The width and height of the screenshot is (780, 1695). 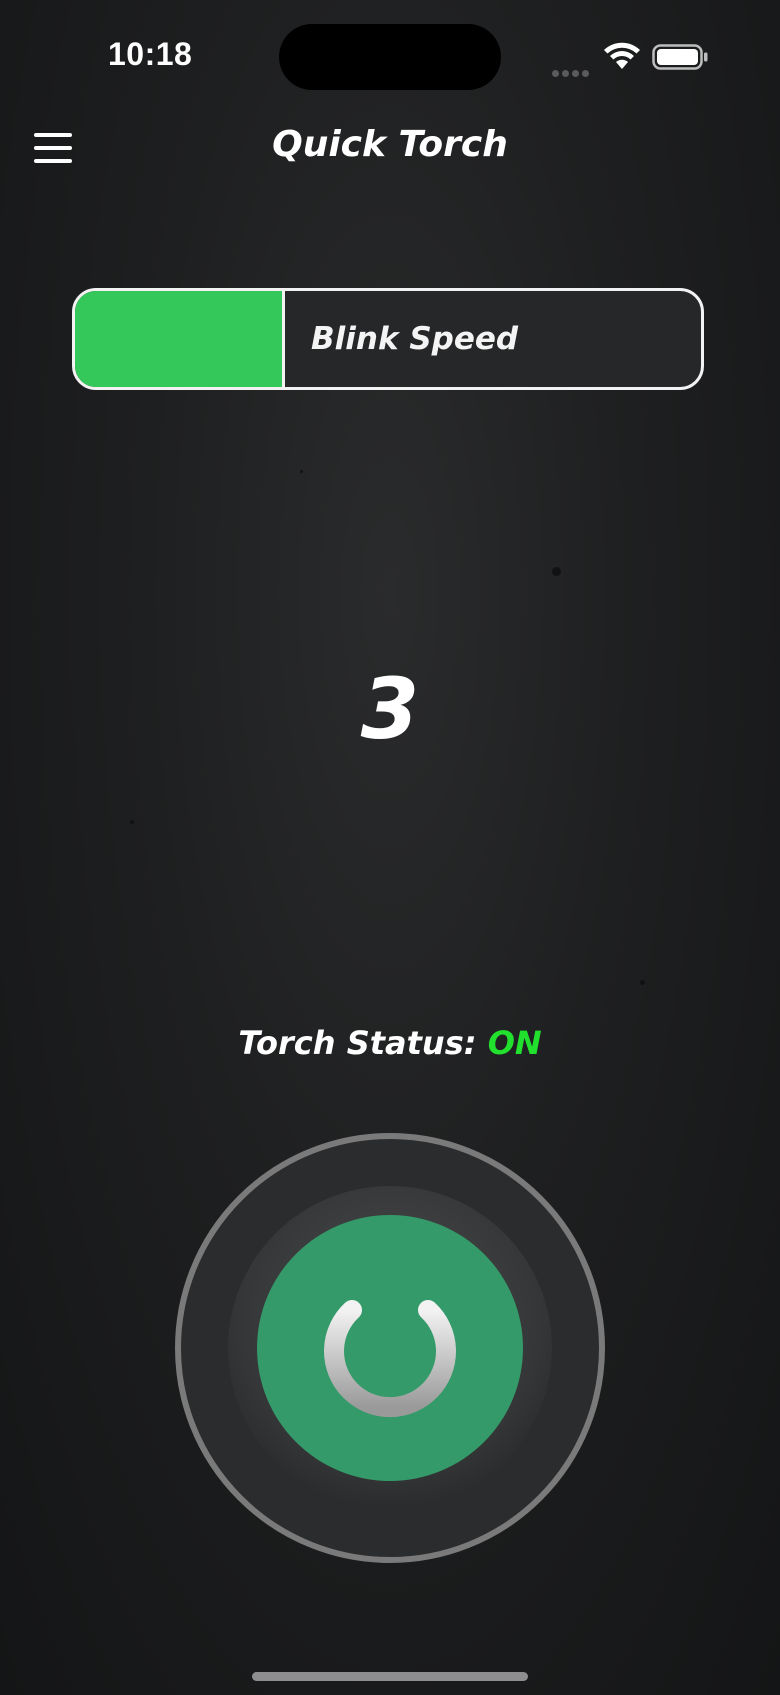 What do you see at coordinates (390, 1345) in the screenshot?
I see `power-icon` at bounding box center [390, 1345].